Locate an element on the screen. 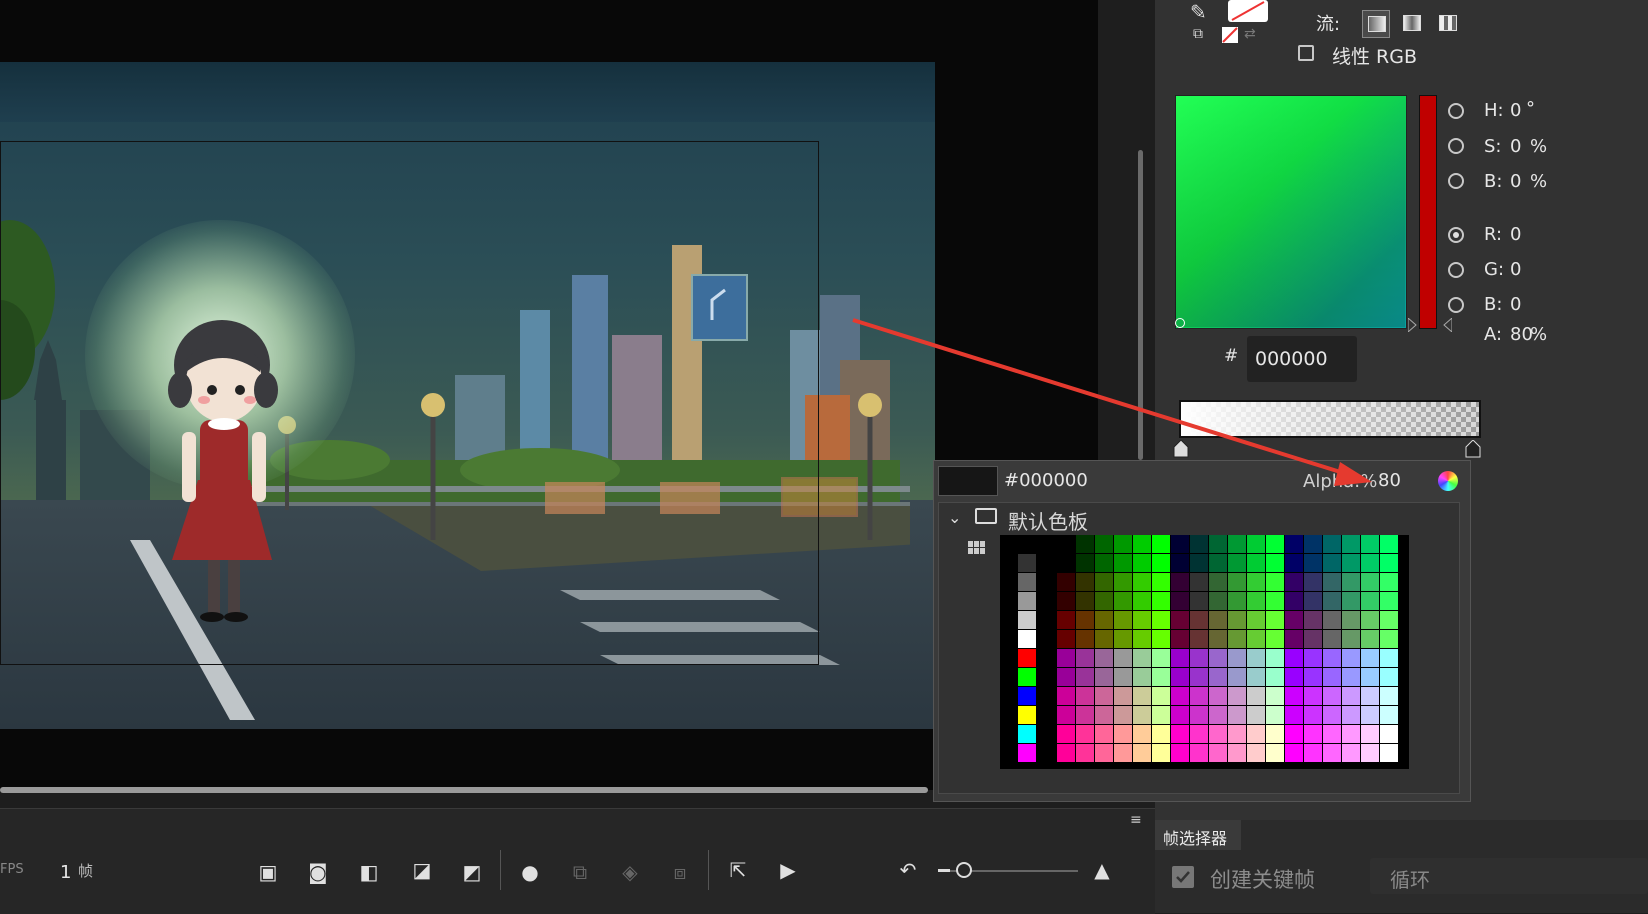  popup-alpha-value: 80 is located at coordinates (1389, 480).